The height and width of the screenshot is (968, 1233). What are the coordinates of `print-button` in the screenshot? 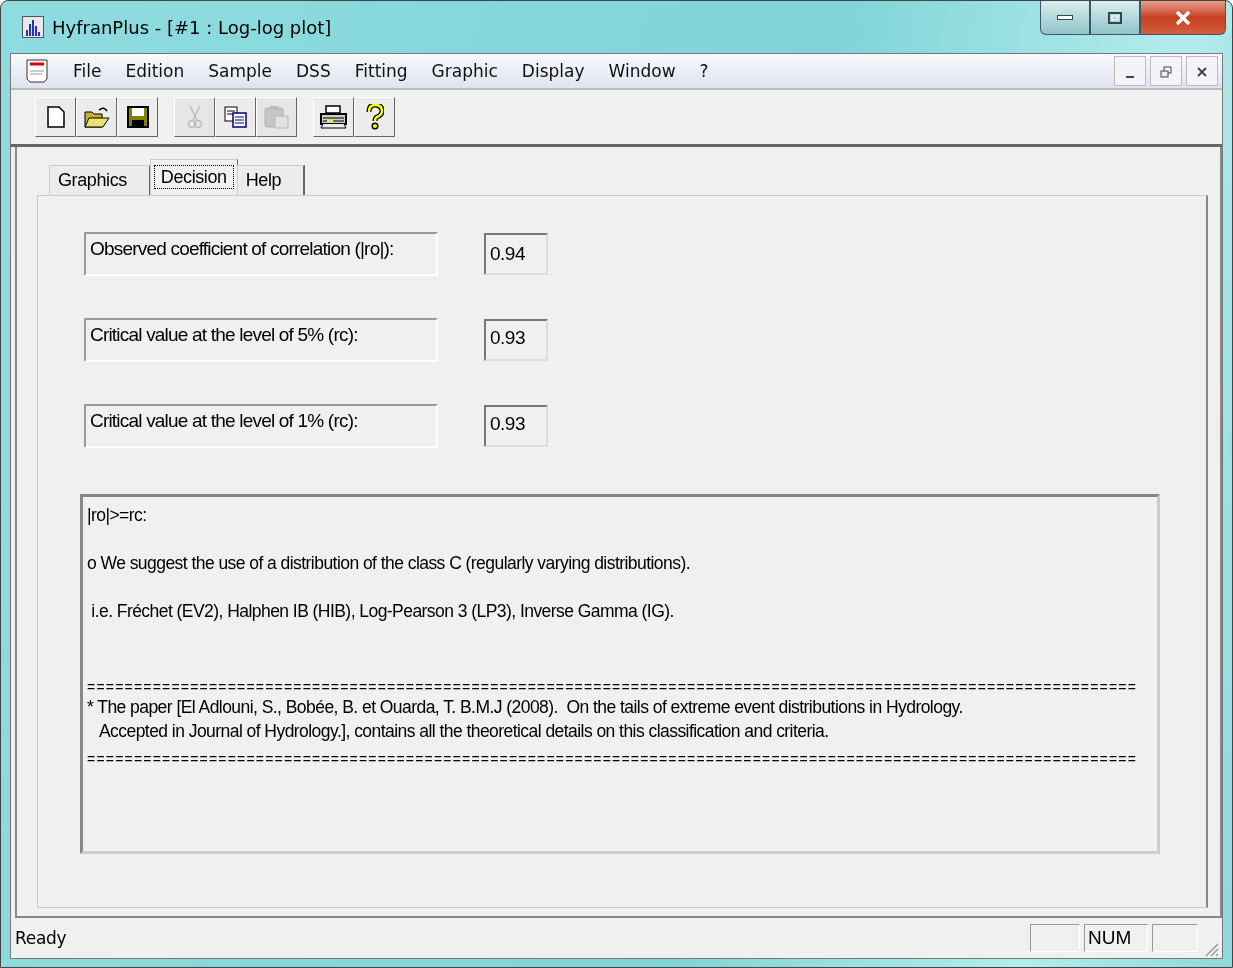 It's located at (333, 117).